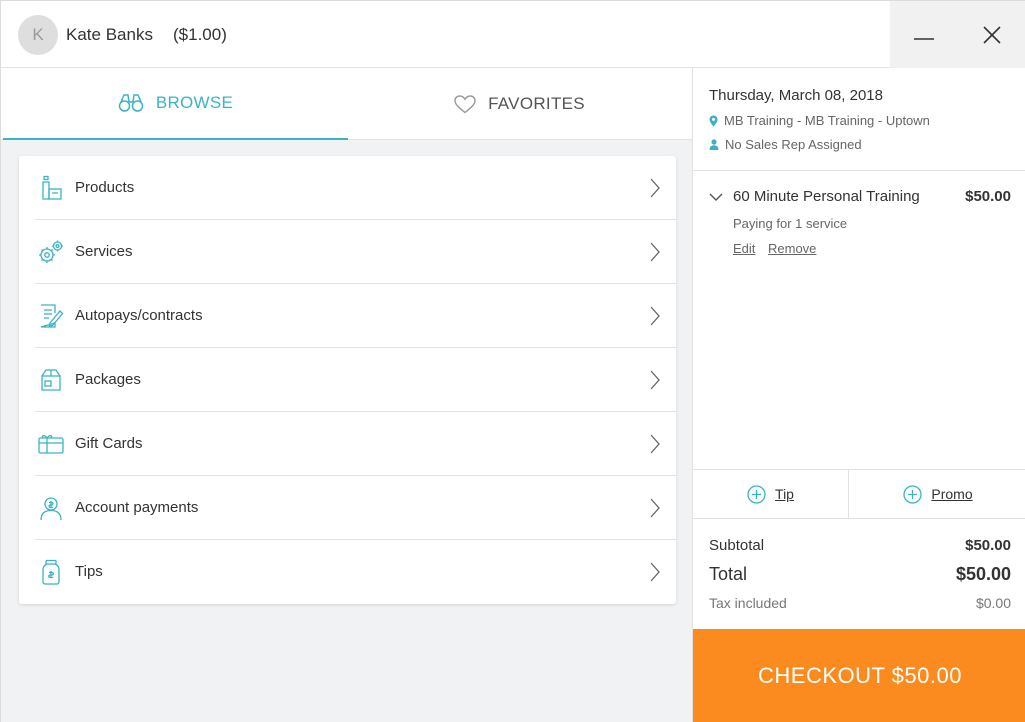 The image size is (1025, 722). What do you see at coordinates (993, 603) in the screenshot?
I see `tax-value: $0.00` at bounding box center [993, 603].